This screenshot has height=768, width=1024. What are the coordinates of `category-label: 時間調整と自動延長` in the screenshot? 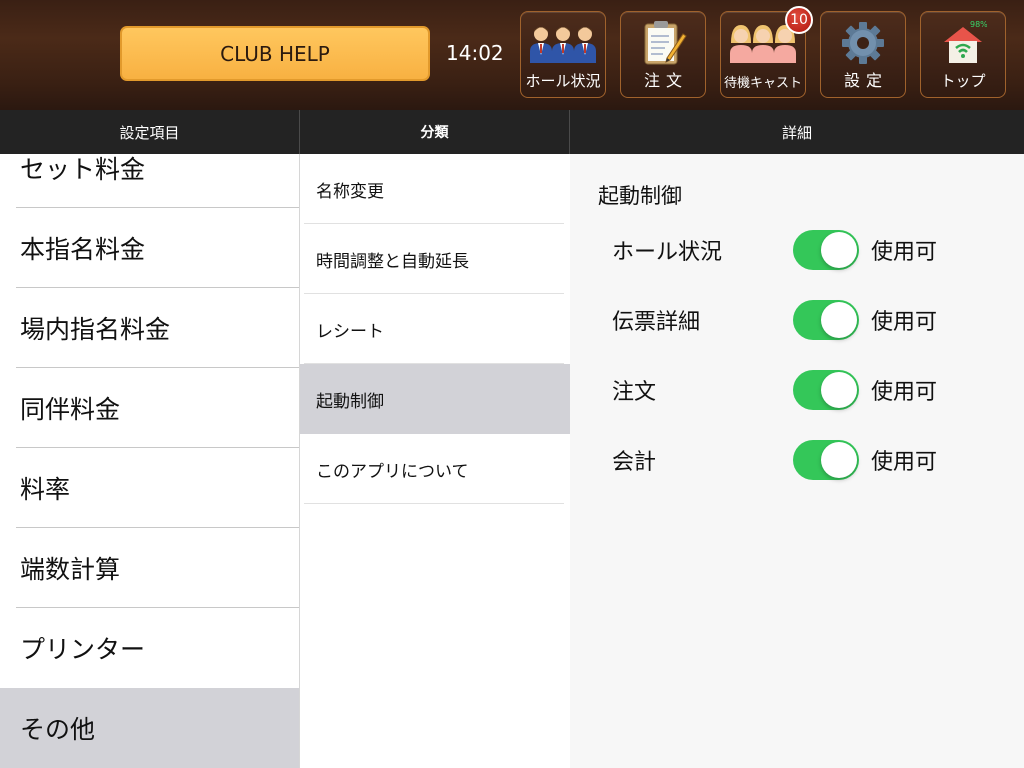 It's located at (392, 261).